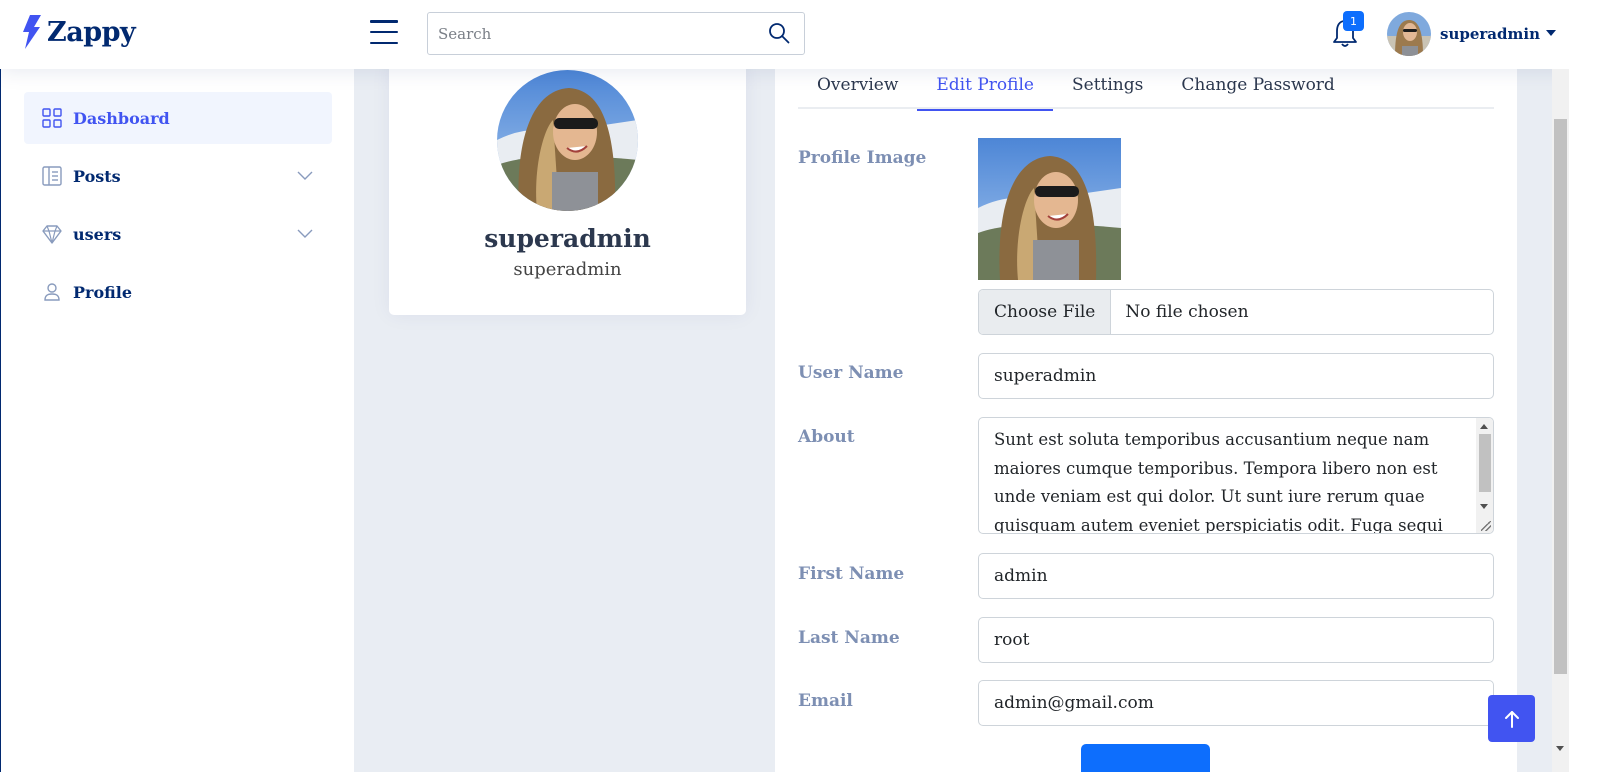  Describe the element at coordinates (1584, 386) in the screenshot. I see `window-edge` at that location.